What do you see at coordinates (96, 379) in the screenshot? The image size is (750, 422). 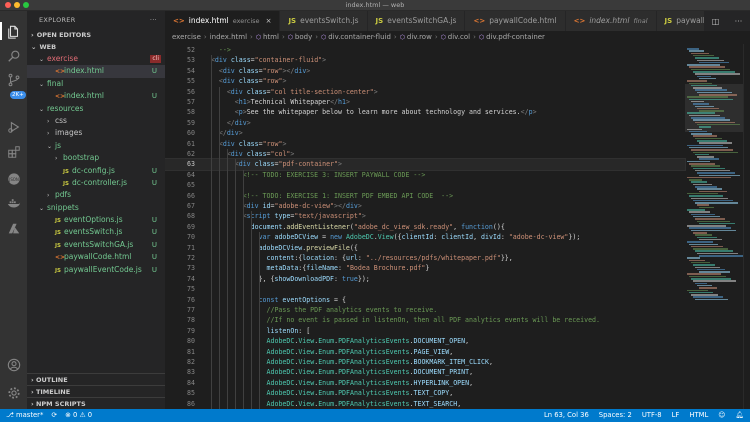 I see `outline-section: › OUTLINE` at bounding box center [96, 379].